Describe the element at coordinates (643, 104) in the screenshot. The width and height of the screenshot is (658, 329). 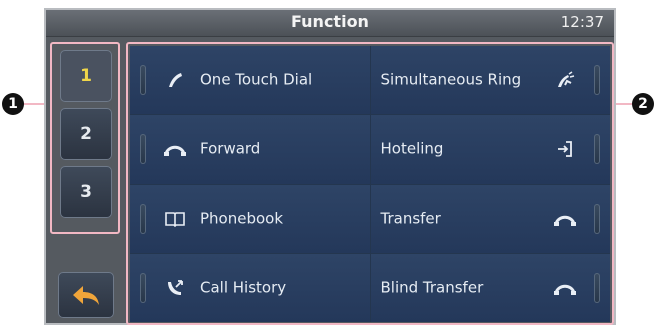
I see `callout-2-marker: 2` at that location.